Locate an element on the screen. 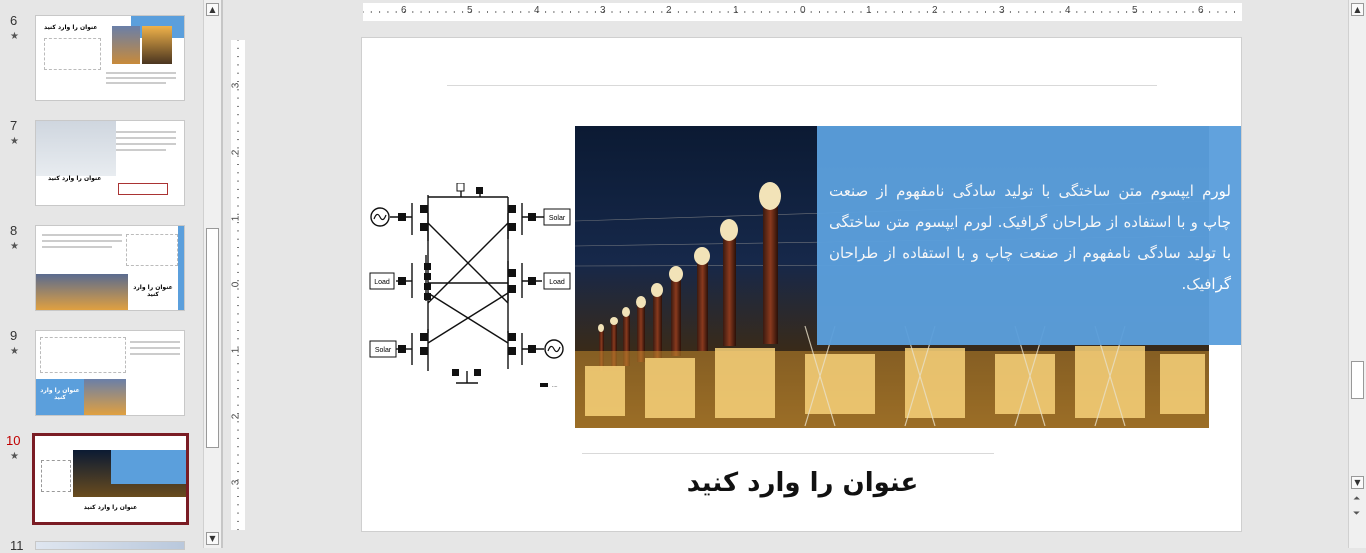 The image size is (1366, 553). slide-thumbnail-6: عنوان را وارد کنید is located at coordinates (110, 58).